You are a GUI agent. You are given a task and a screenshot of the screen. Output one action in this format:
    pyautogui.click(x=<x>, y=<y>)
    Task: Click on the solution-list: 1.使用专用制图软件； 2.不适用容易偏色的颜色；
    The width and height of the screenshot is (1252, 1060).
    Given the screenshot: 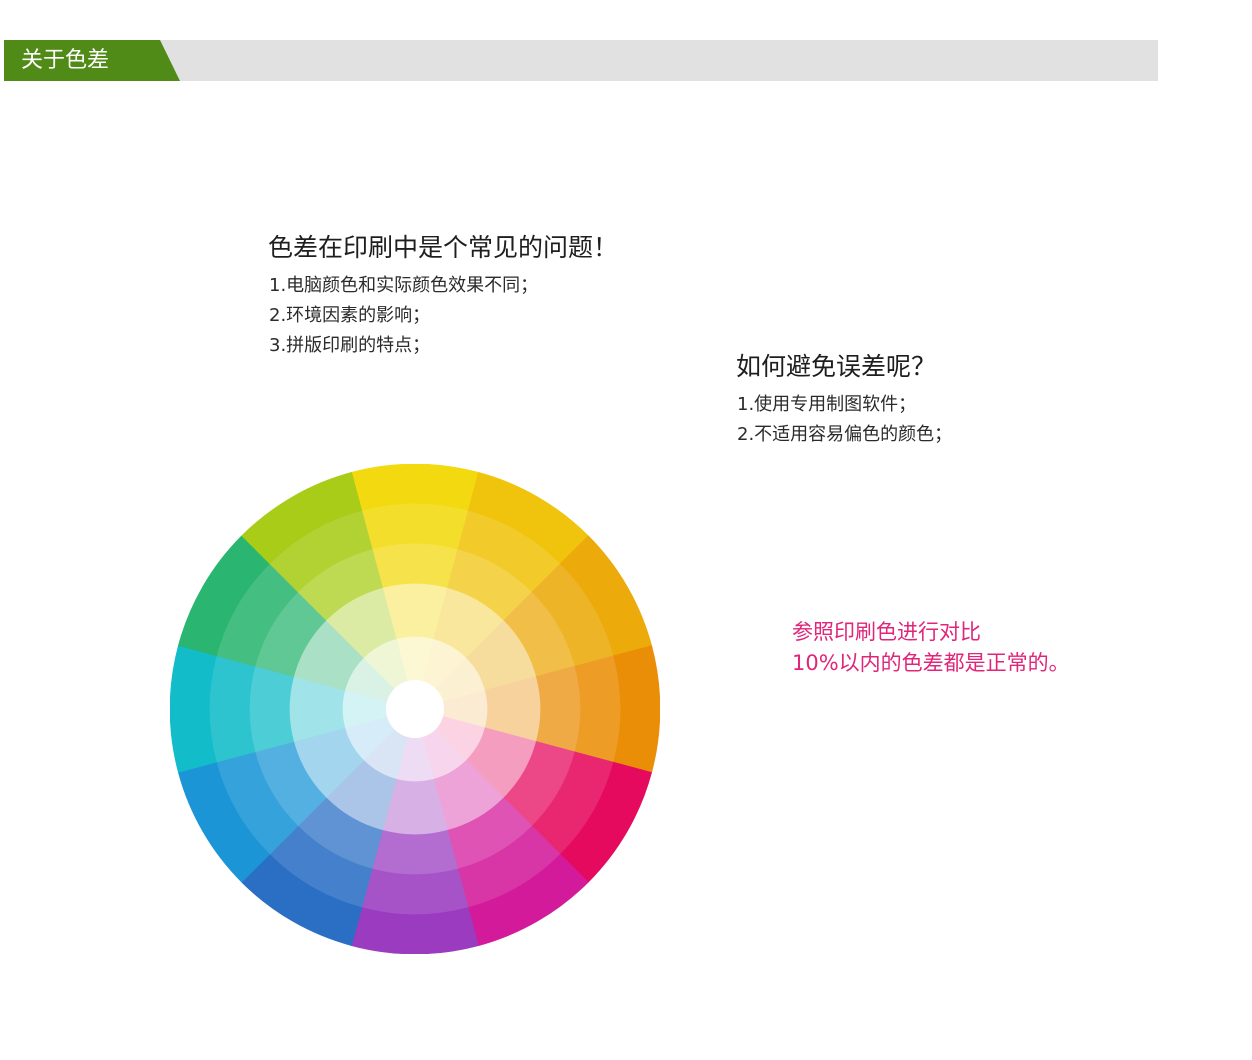 What is the action you would take?
    pyautogui.click(x=844, y=420)
    